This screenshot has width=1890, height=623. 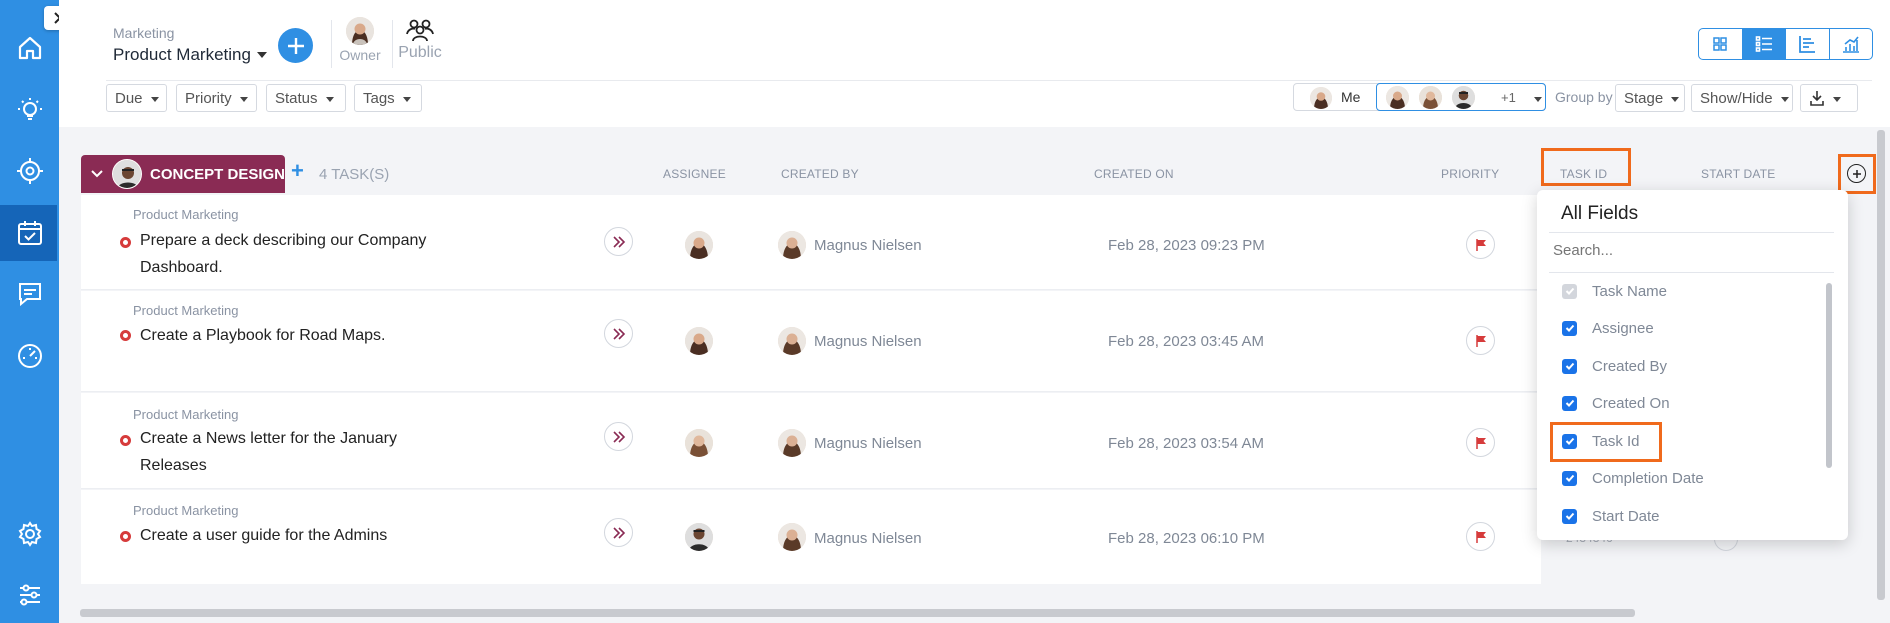 What do you see at coordinates (1881, 365) in the screenshot?
I see `vertical-scrollbar` at bounding box center [1881, 365].